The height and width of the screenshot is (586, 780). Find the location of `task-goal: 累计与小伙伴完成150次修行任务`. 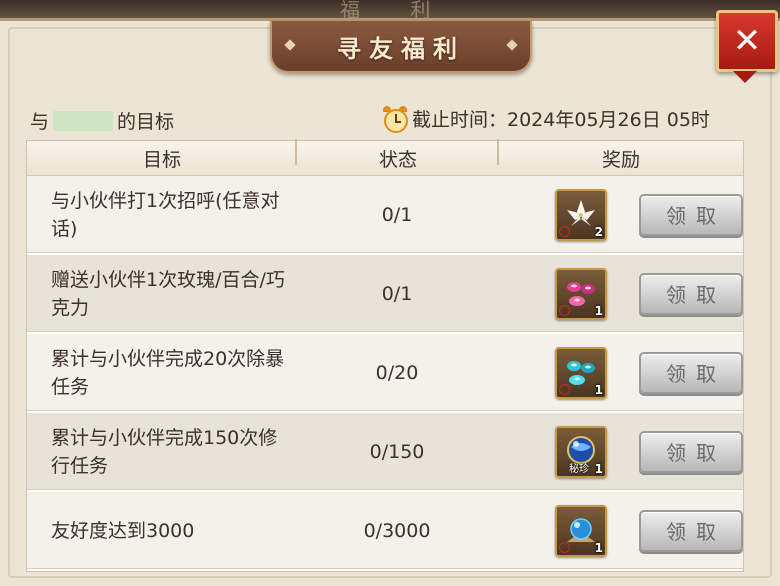

task-goal: 累计与小伙伴完成150次修行任务 is located at coordinates (164, 451).